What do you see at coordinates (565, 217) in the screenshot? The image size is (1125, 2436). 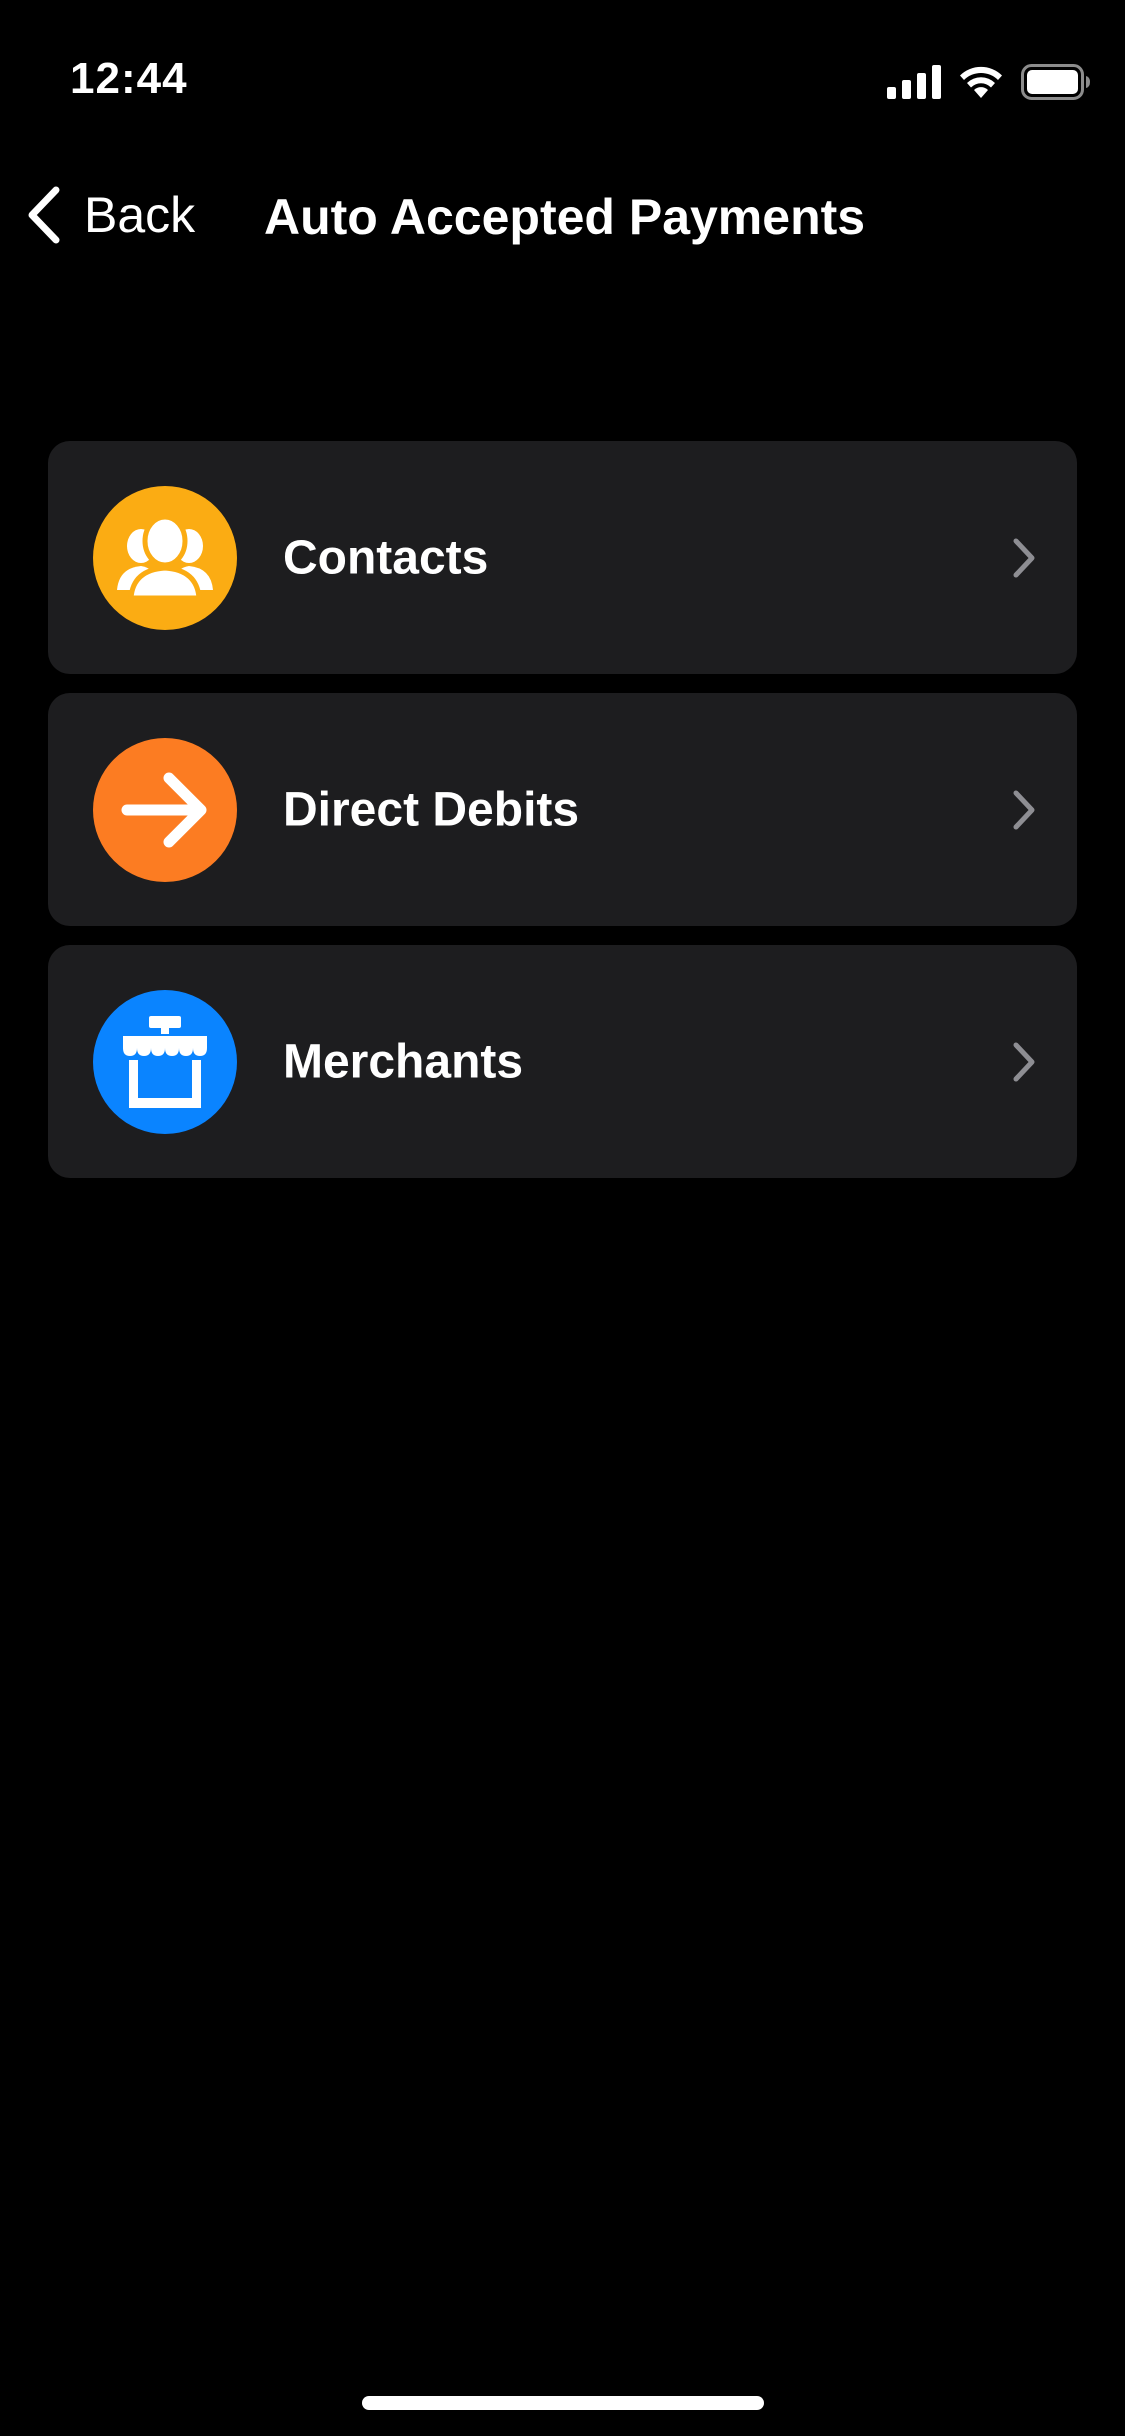 I see `page-title: Auto Accepted Payments` at bounding box center [565, 217].